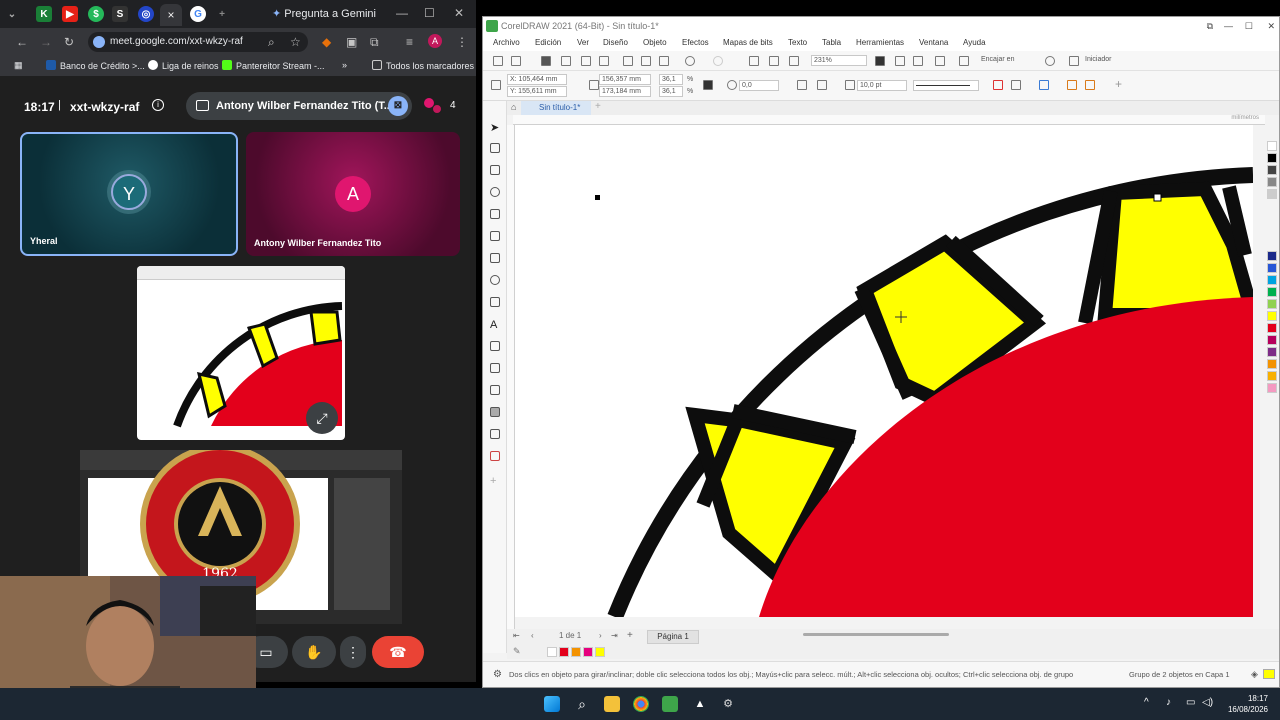 The height and width of the screenshot is (720, 1280). Describe the element at coordinates (552, 652) in the screenshot. I see `doc-swatch-none` at that location.